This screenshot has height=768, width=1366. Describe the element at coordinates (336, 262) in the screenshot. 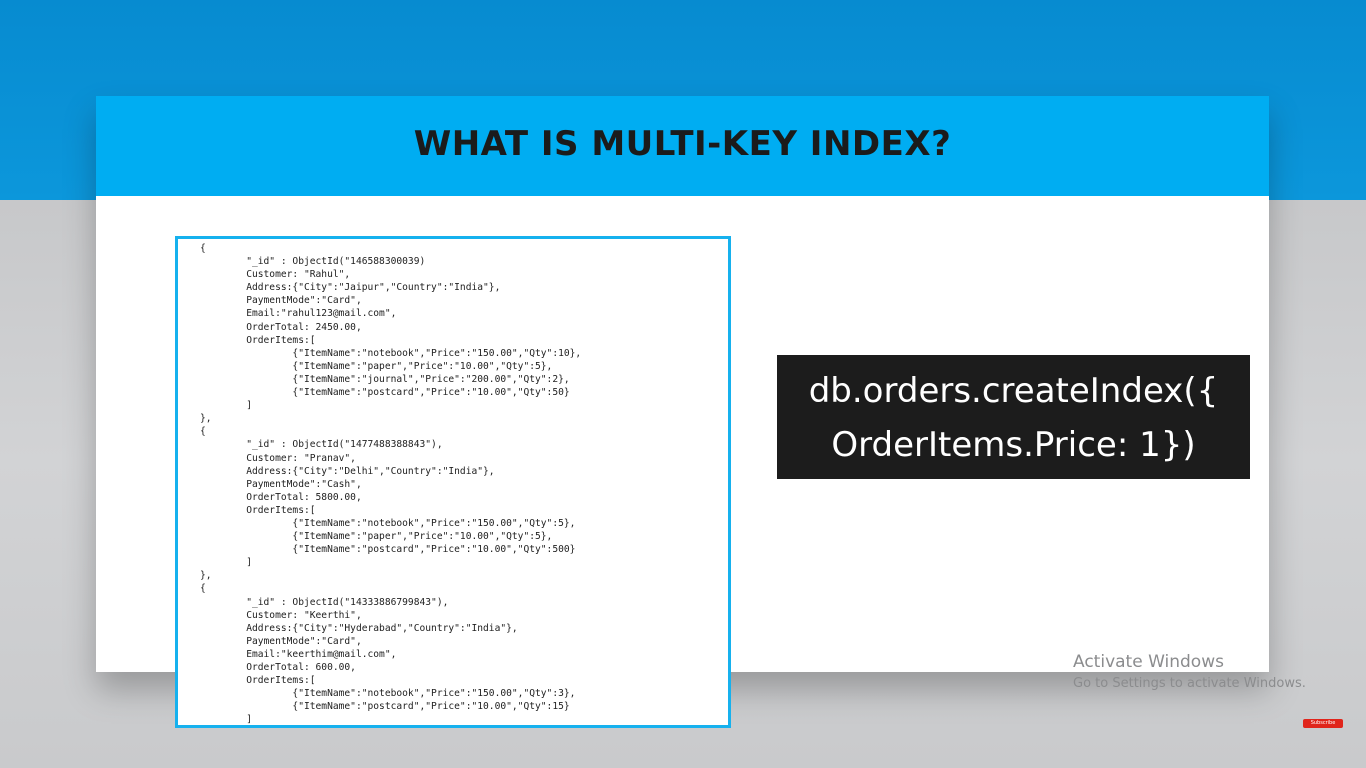

I see `code-line: "_id" : ObjectId("146588300039)` at that location.